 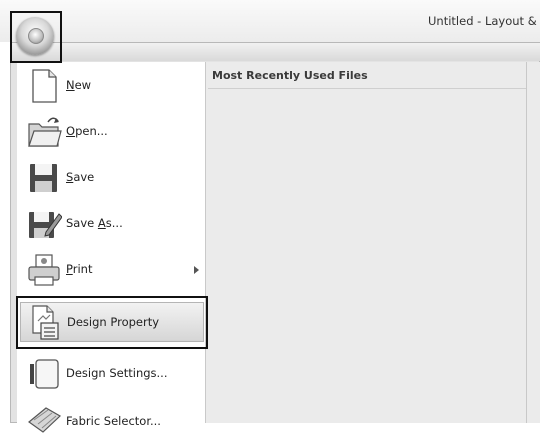 I want to click on save-disk-icon, so click(x=43, y=178).